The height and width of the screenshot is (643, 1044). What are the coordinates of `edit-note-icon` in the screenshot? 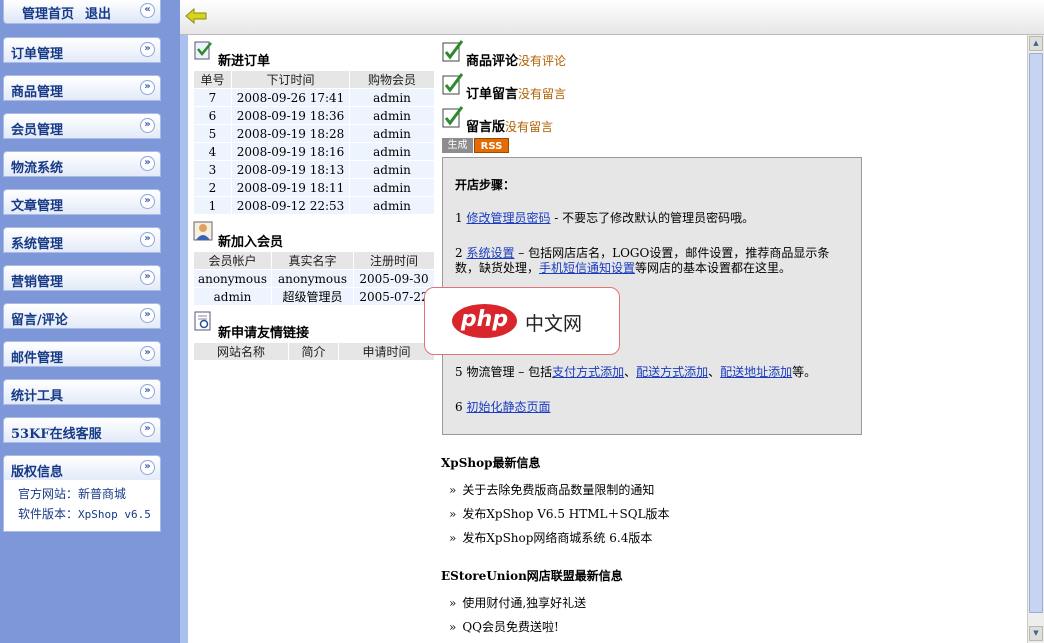 It's located at (453, 84).